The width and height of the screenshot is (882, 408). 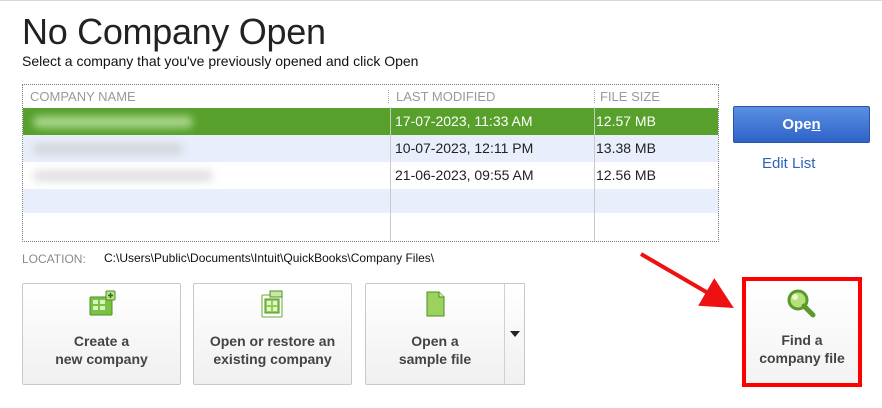 I want to click on table-row-selected: 17-07-2023, 11:33 AM 12.57 MB, so click(x=370, y=121).